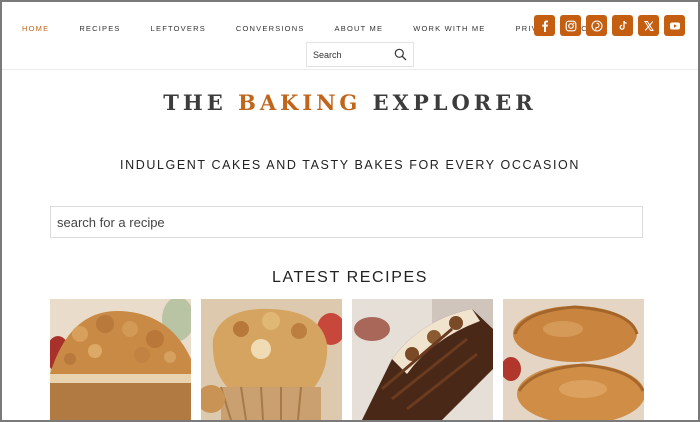 The width and height of the screenshot is (700, 422). What do you see at coordinates (300, 102) in the screenshot?
I see `logo-accent: BAKING` at bounding box center [300, 102].